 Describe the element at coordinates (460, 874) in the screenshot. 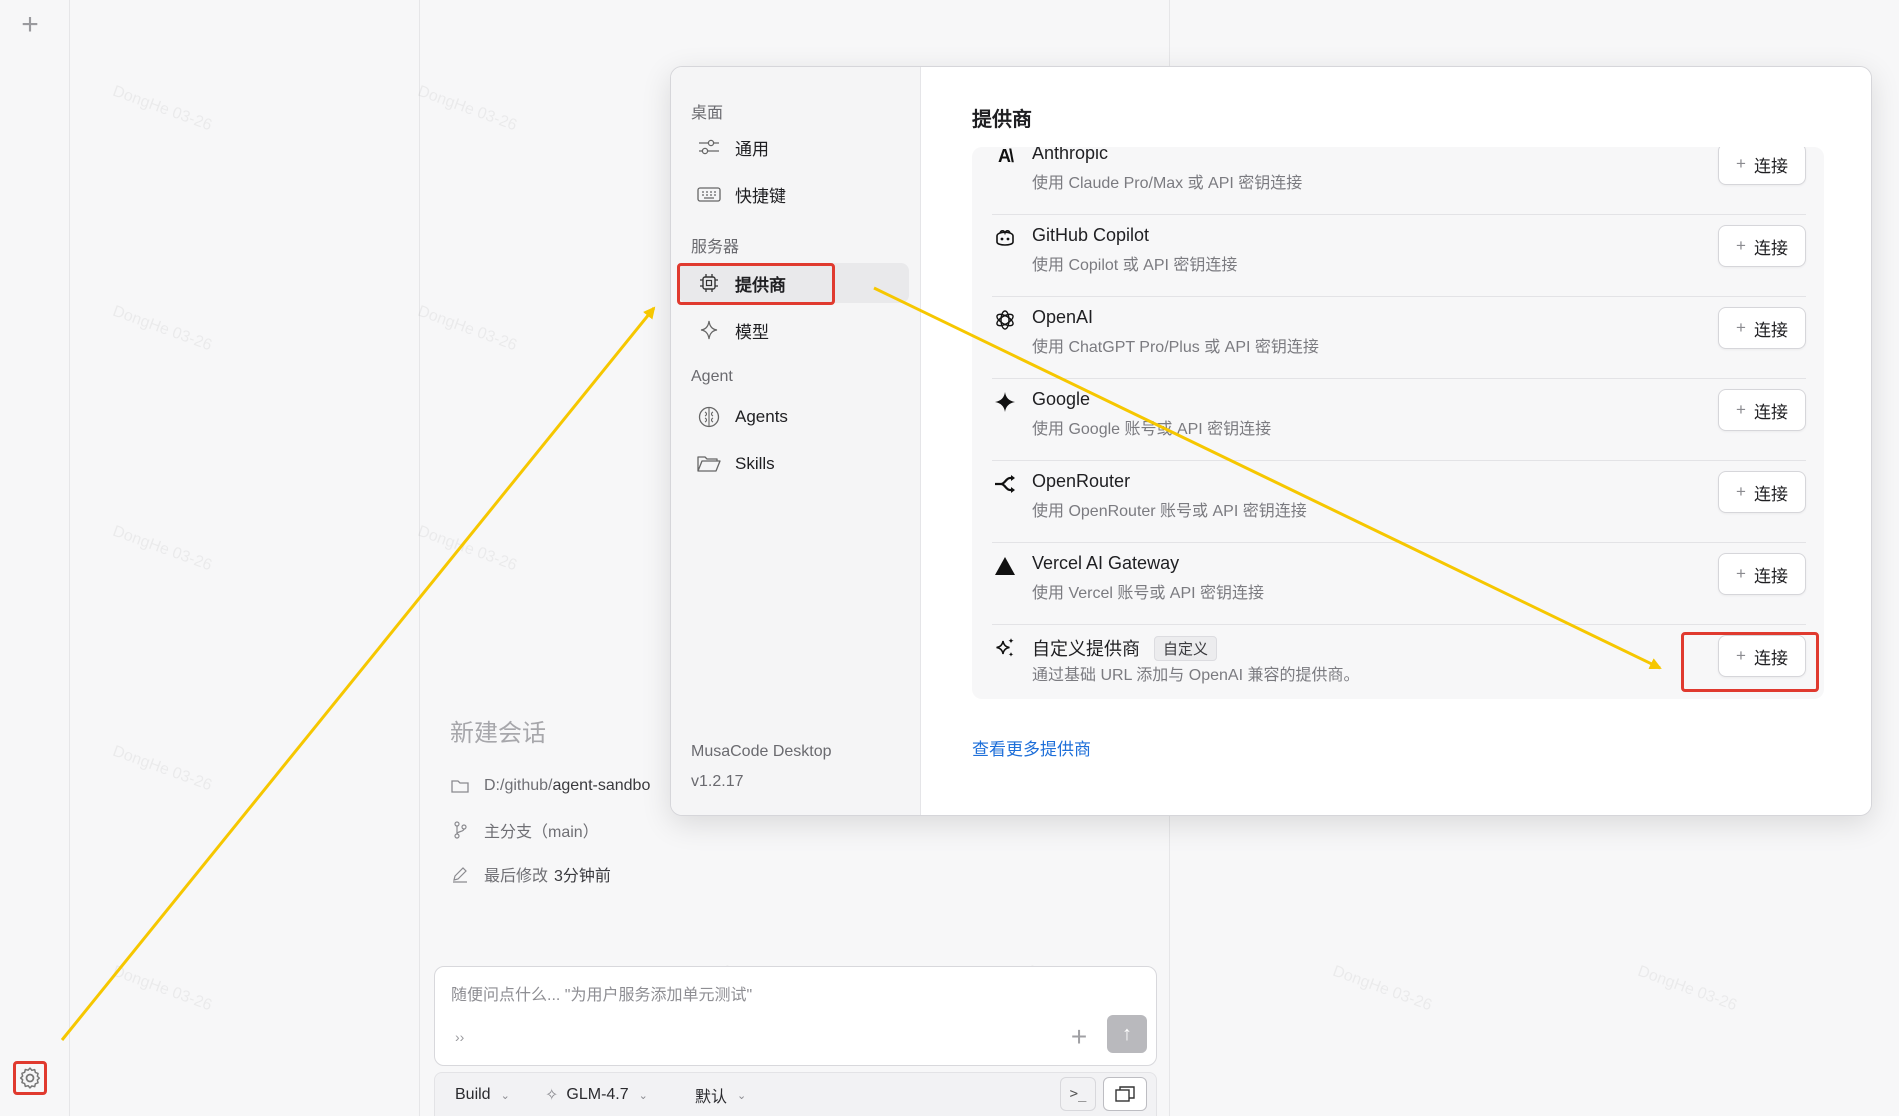

I see `pencil-icon` at that location.